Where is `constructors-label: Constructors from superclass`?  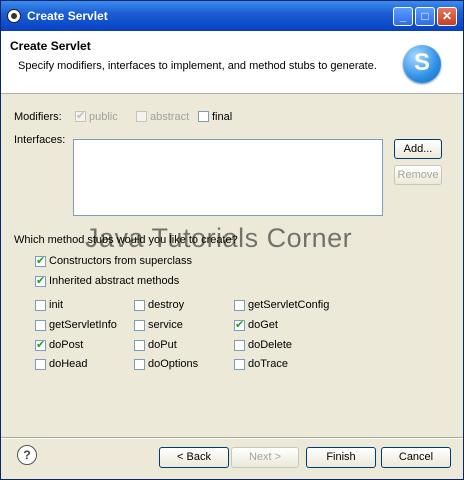
constructors-label: Constructors from superclass is located at coordinates (121, 261).